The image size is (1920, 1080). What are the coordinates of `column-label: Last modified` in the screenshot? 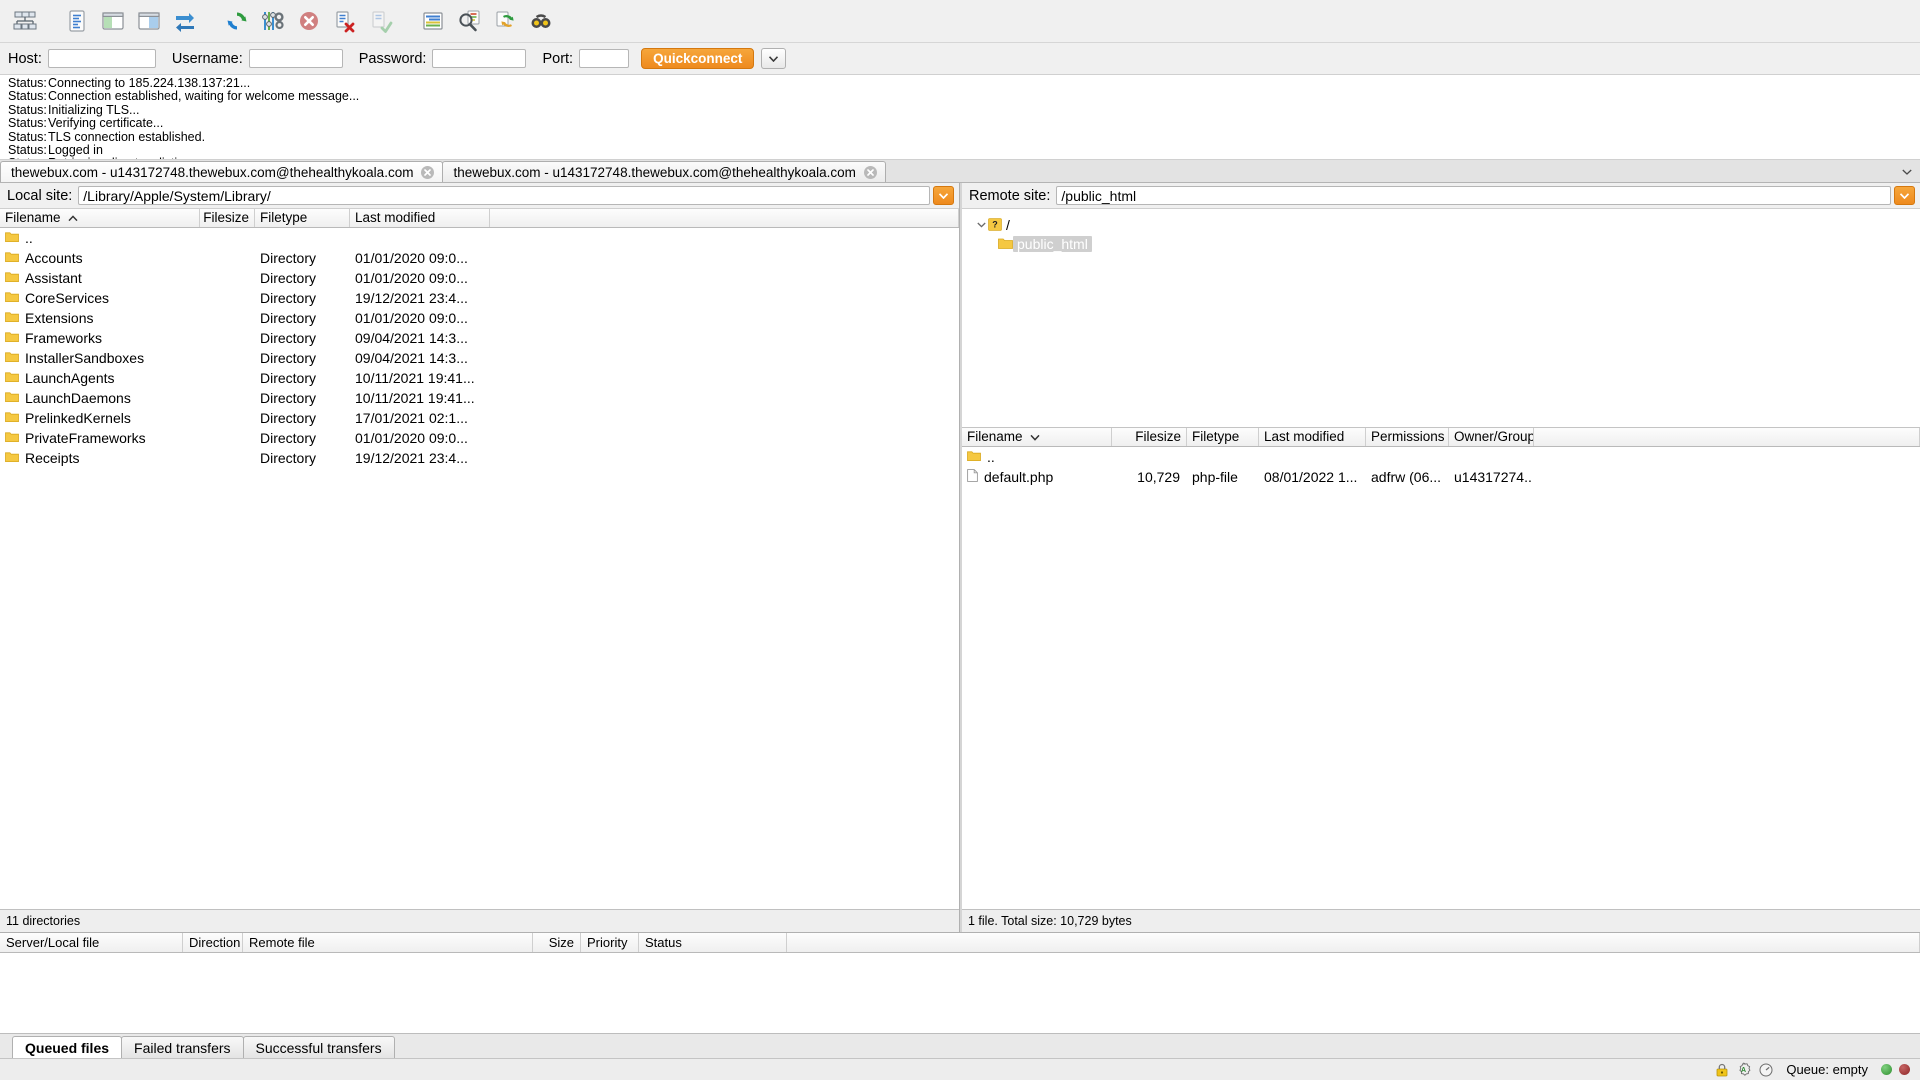 It's located at (1304, 436).